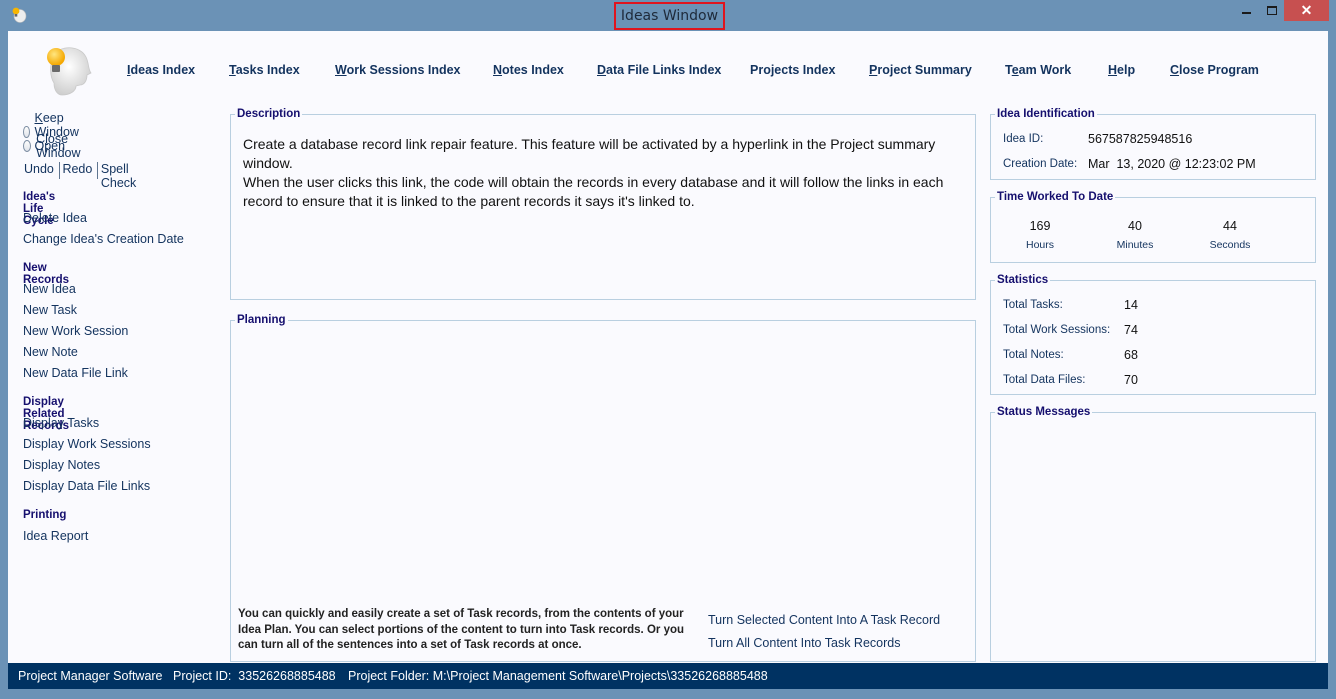 This screenshot has height=699, width=1336. What do you see at coordinates (49, 289) in the screenshot?
I see `new-idea-link: New Idea` at bounding box center [49, 289].